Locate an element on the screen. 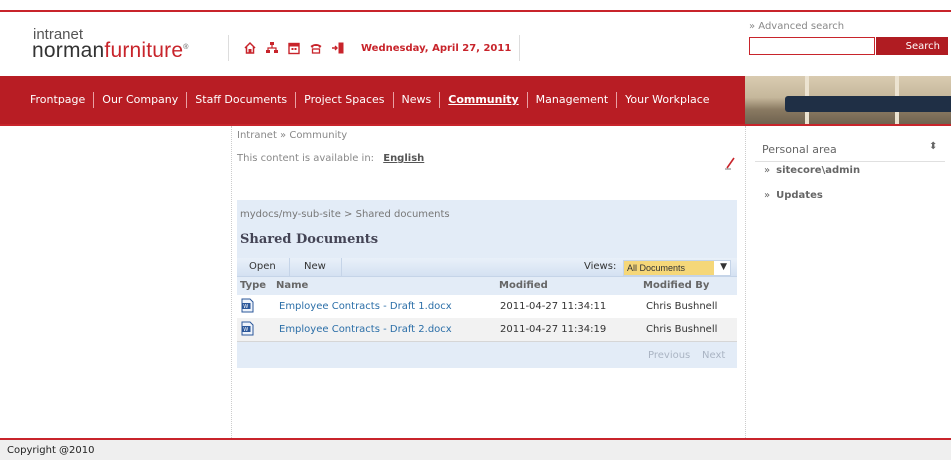 The height and width of the screenshot is (460, 951). search-button: Search is located at coordinates (912, 46).